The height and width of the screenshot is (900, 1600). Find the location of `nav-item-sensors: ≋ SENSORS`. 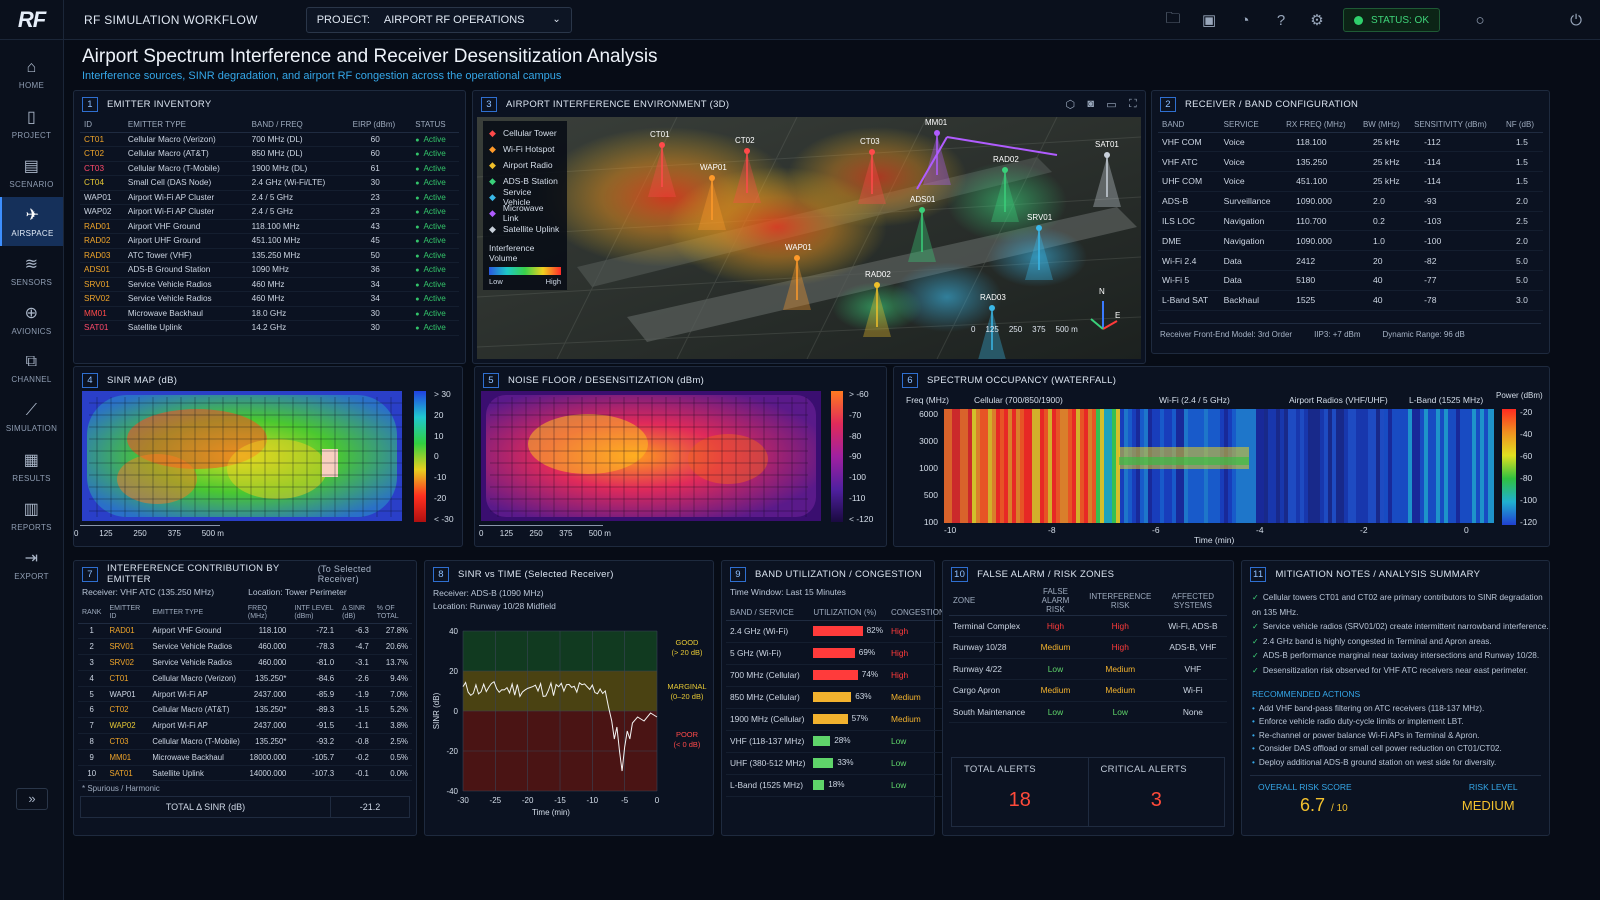

nav-item-sensors: ≋ SENSORS is located at coordinates (31, 270).